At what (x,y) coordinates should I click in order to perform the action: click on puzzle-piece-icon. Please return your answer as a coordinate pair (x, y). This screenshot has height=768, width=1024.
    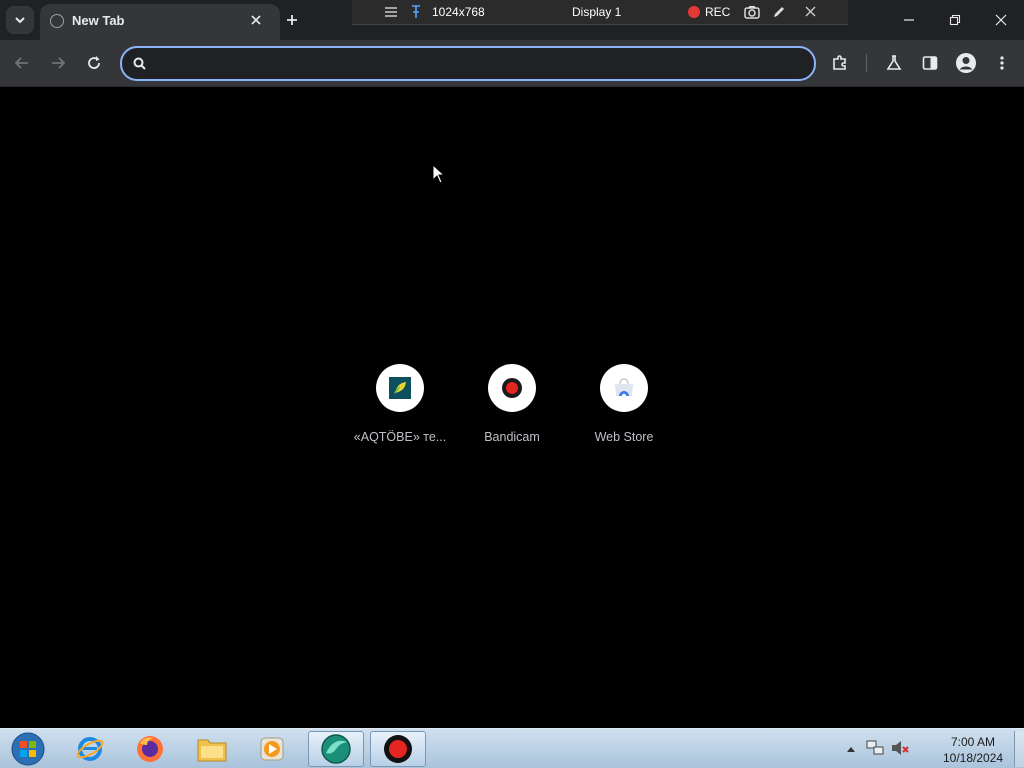
    Looking at the image, I should click on (839, 62).